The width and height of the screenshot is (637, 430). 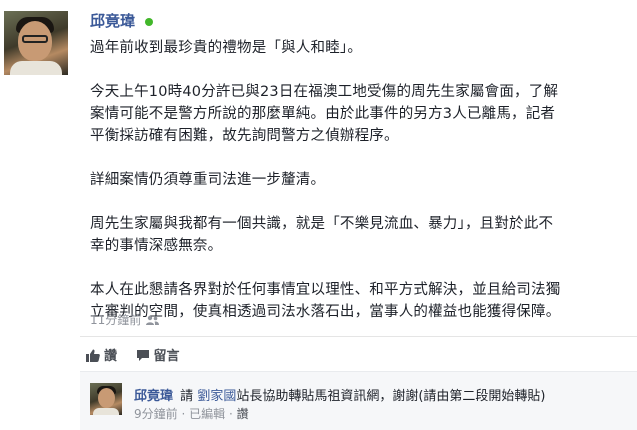 I want to click on avatar-face, so click(x=106, y=398).